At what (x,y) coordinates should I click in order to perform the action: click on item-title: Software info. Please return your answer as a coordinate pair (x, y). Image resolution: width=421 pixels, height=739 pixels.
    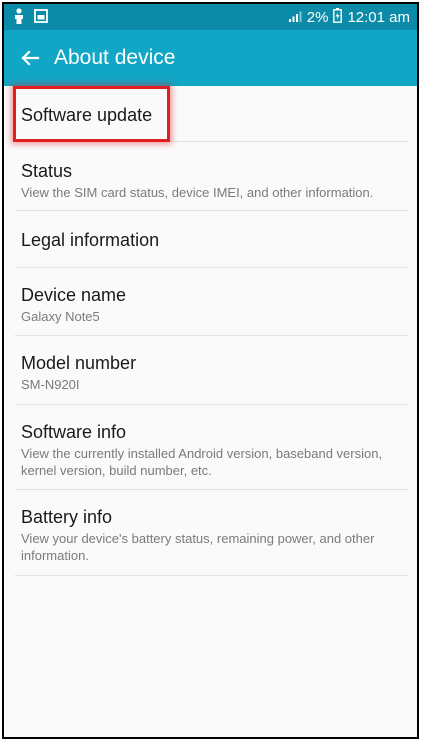
    Looking at the image, I should click on (74, 432).